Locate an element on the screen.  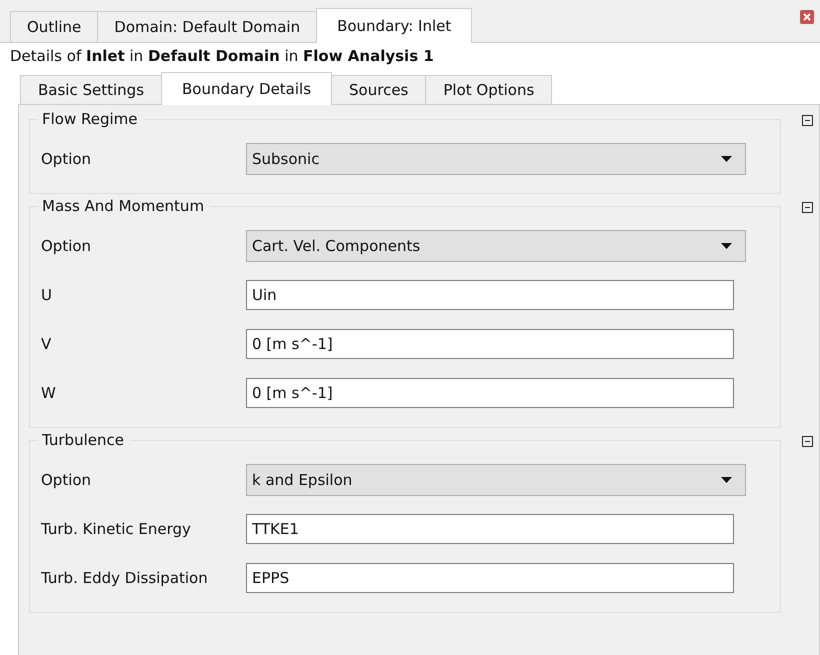
option-dropdown: Subsonic is located at coordinates (496, 158).